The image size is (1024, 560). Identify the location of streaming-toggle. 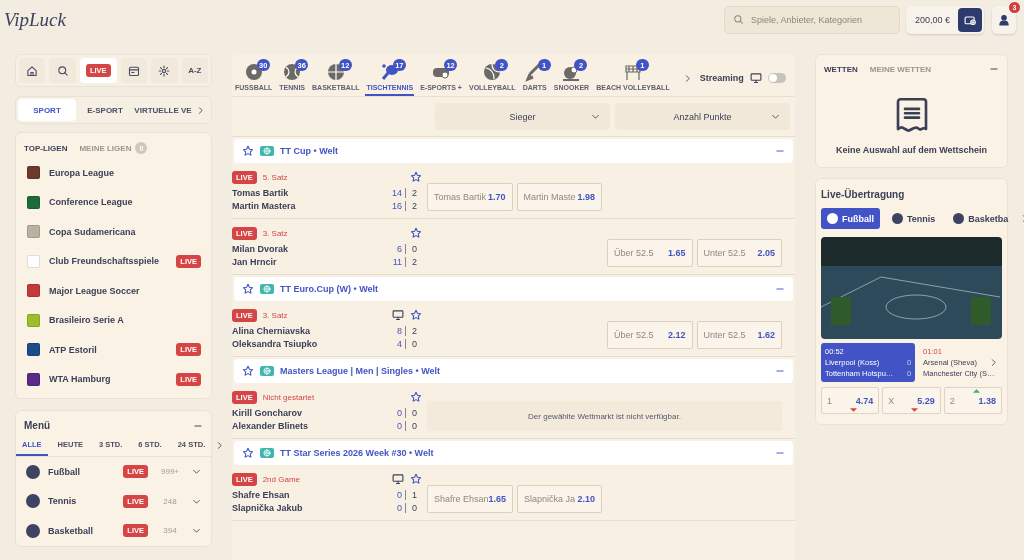
(776, 78).